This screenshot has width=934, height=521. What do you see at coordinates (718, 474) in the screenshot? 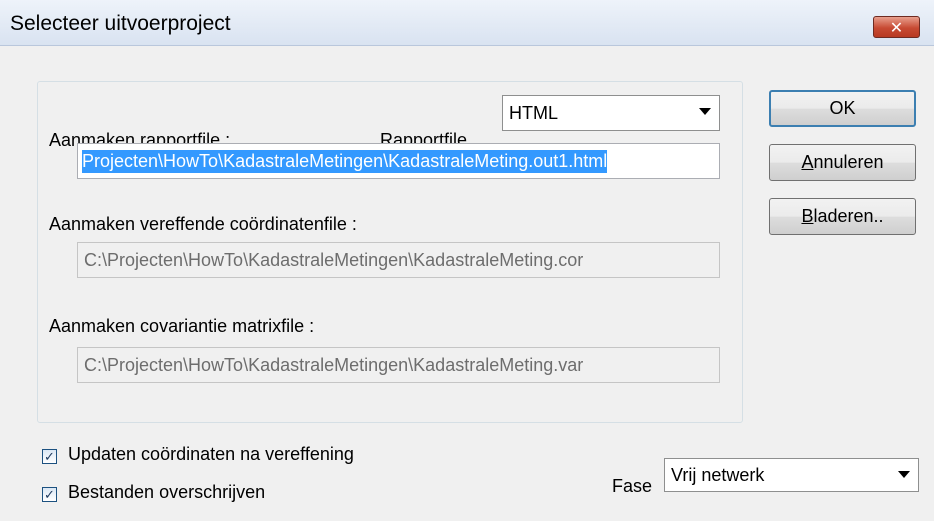
I see `phase-value: Vrij netwerk` at bounding box center [718, 474].